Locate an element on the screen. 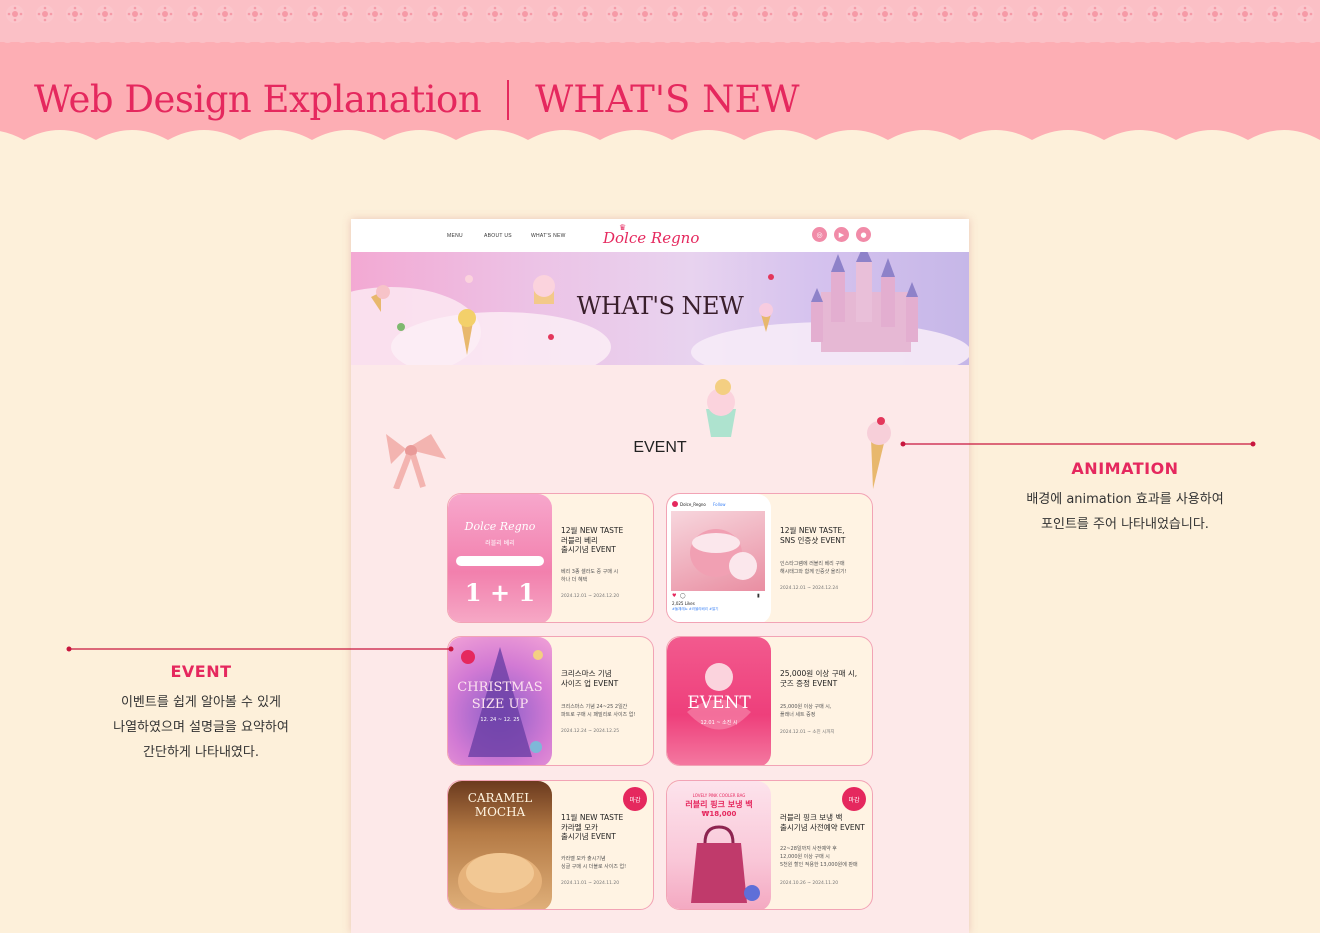 The image size is (1320, 933). instagram-account: Dolce_Regno is located at coordinates (693, 504).